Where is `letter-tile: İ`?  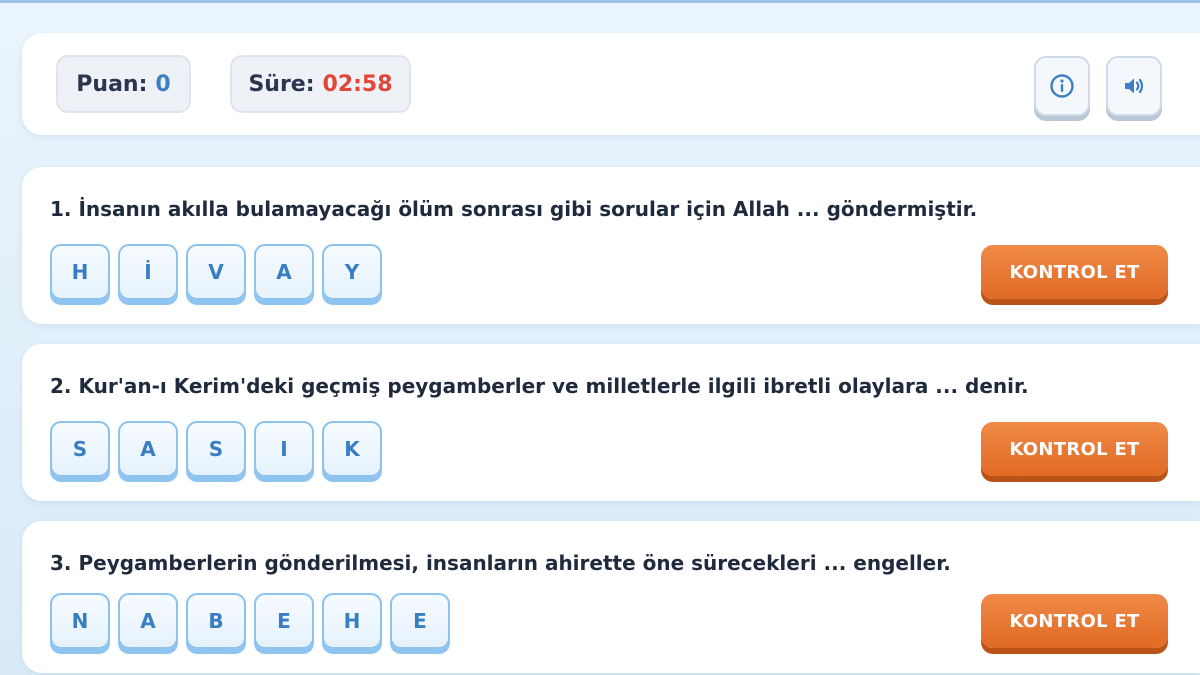 letter-tile: İ is located at coordinates (148, 272).